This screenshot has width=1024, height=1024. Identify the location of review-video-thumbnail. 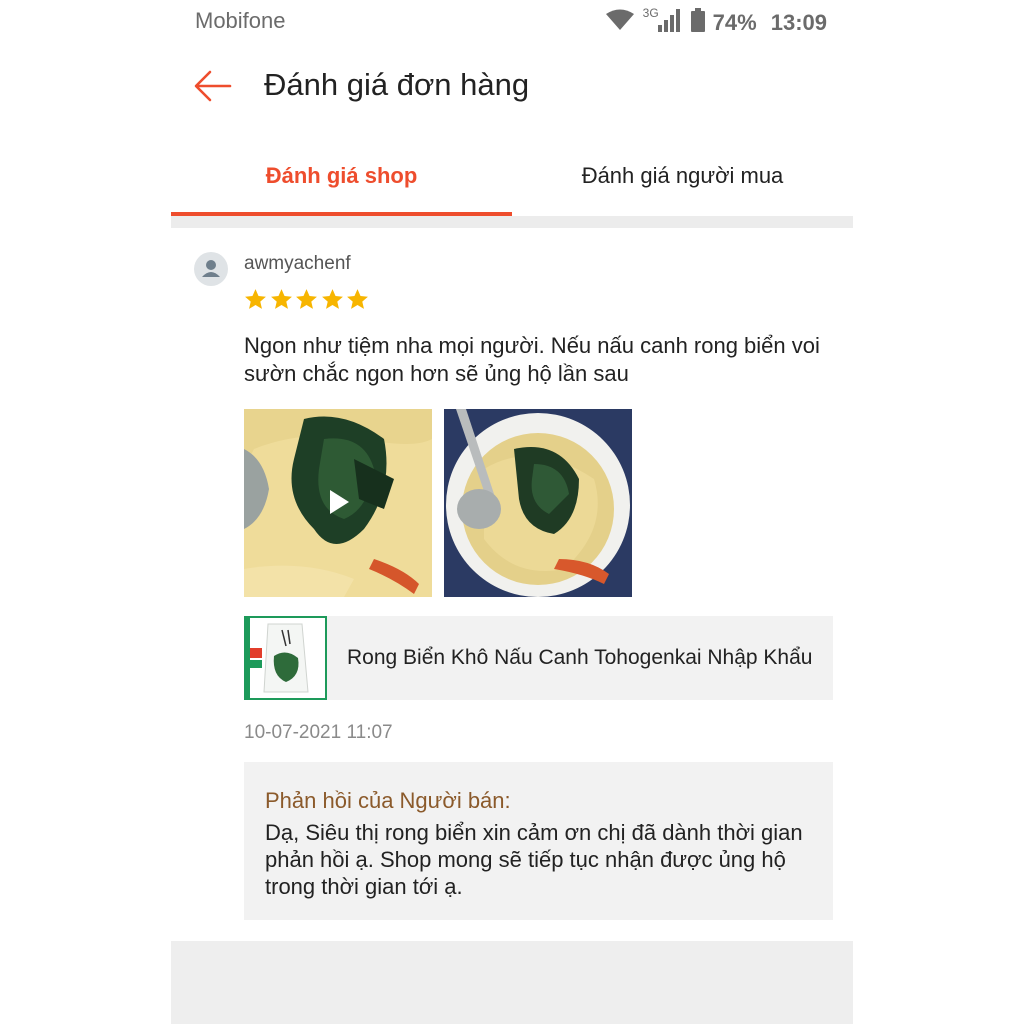
(338, 503).